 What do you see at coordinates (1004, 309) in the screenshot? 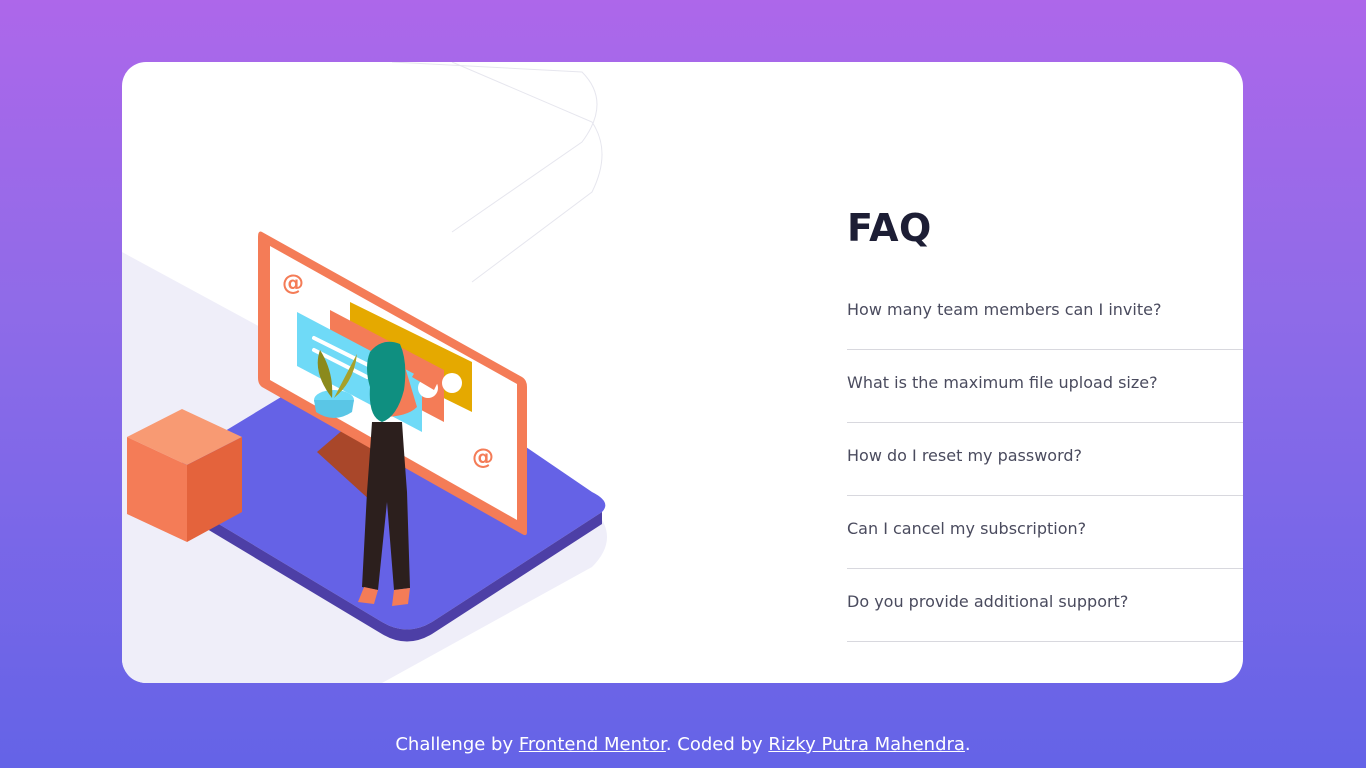
I see `faq-question-text: How many team members can I invite?` at bounding box center [1004, 309].